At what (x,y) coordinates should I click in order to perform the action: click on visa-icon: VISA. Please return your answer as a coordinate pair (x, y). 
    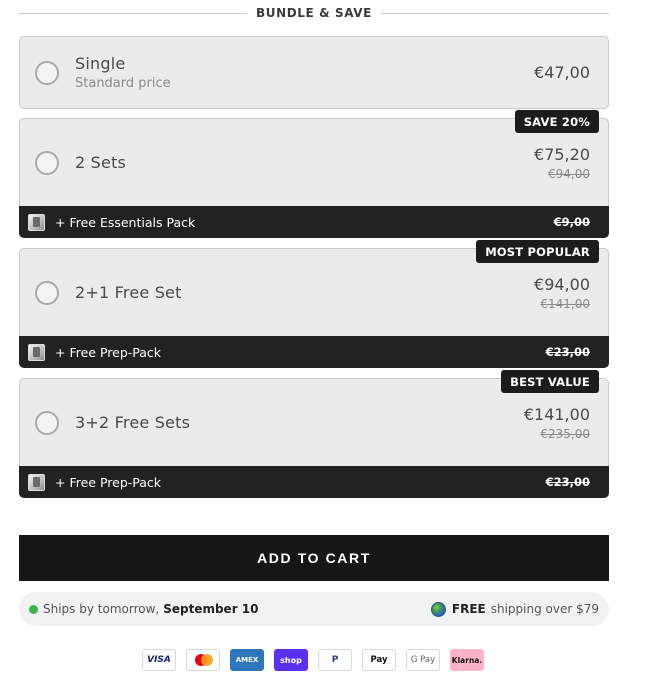
    Looking at the image, I should click on (159, 660).